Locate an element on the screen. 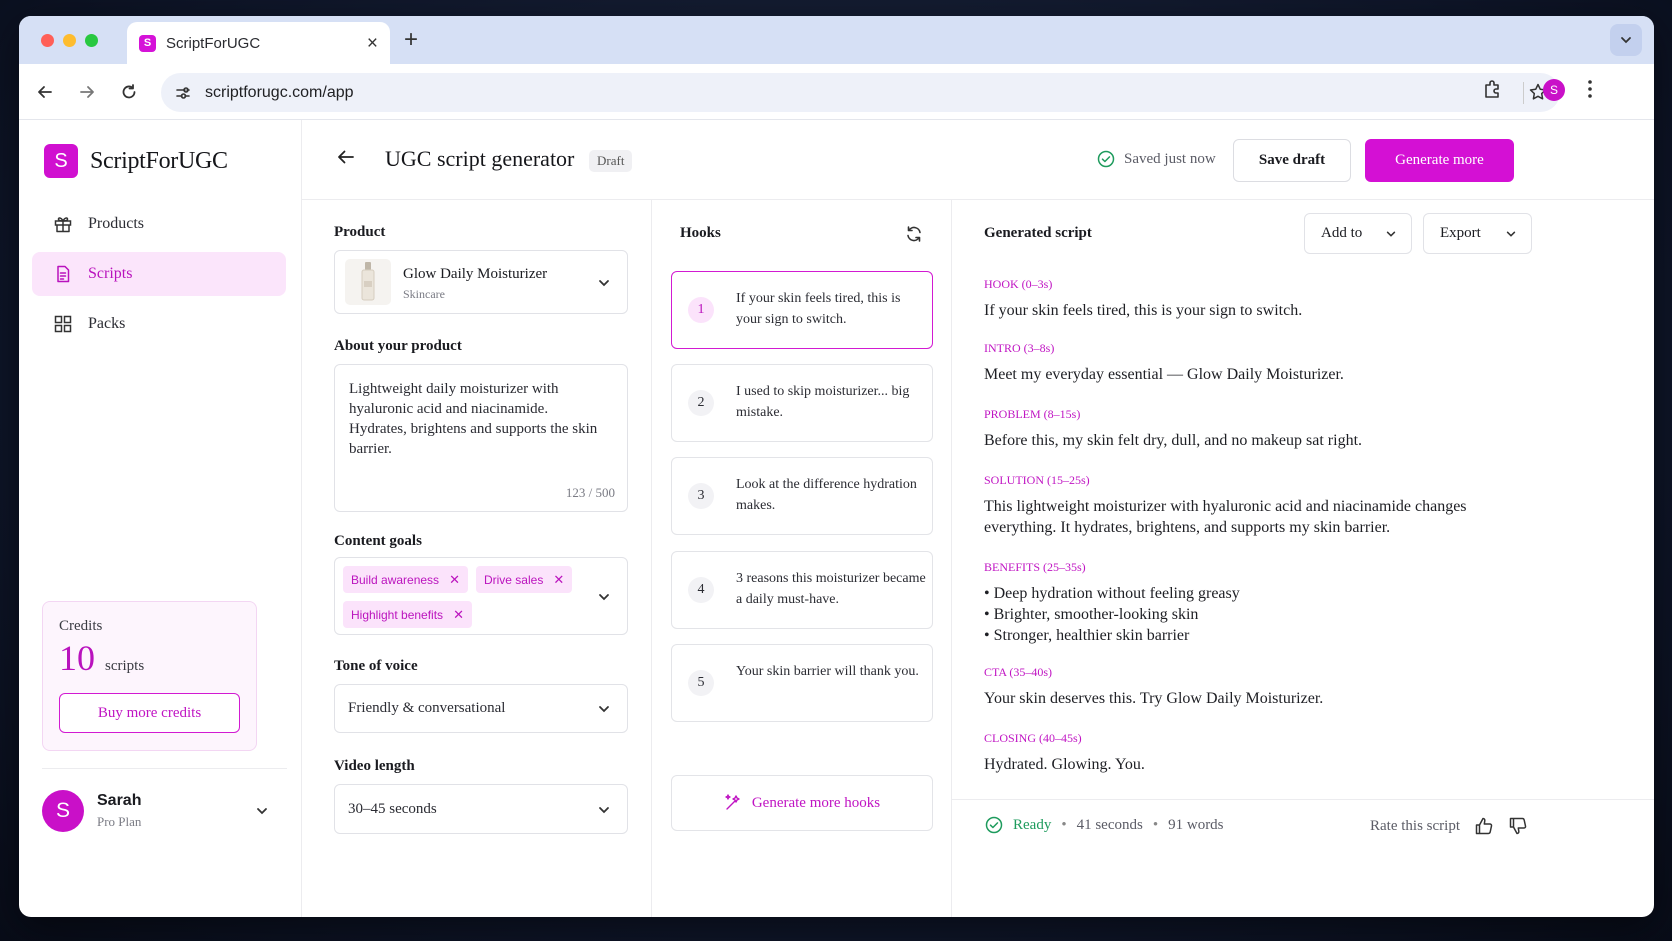 The width and height of the screenshot is (1672, 941). page-title: UGC script generator is located at coordinates (480, 158).